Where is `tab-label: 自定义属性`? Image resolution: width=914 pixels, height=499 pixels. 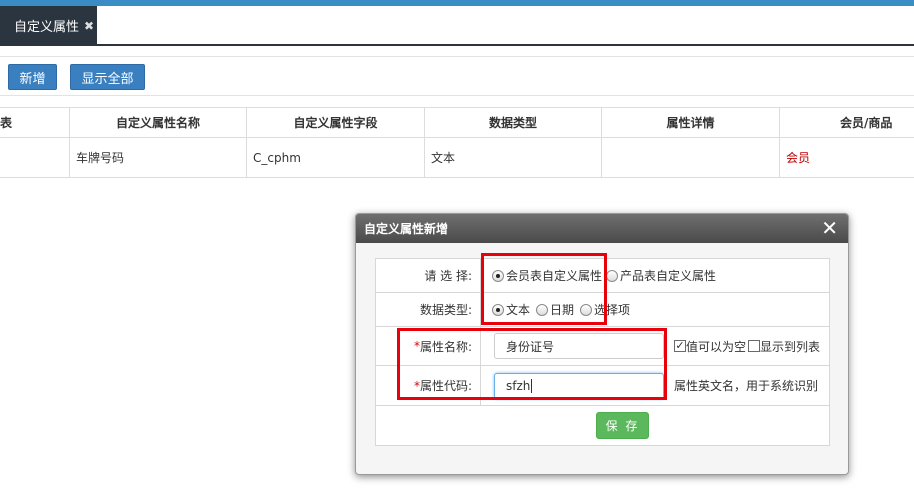
tab-label: 自定义属性 is located at coordinates (47, 27).